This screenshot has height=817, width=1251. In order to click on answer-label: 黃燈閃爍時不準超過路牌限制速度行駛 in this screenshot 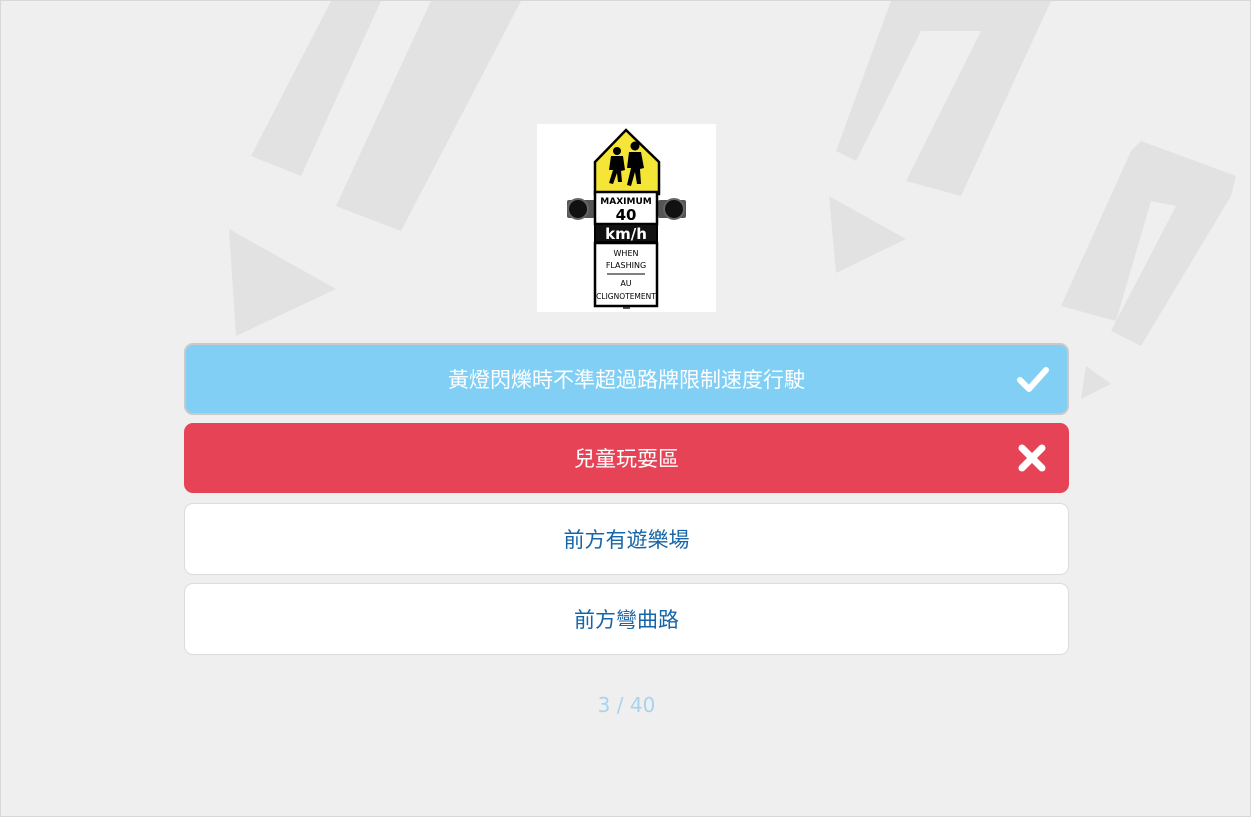, I will do `click(626, 380)`.